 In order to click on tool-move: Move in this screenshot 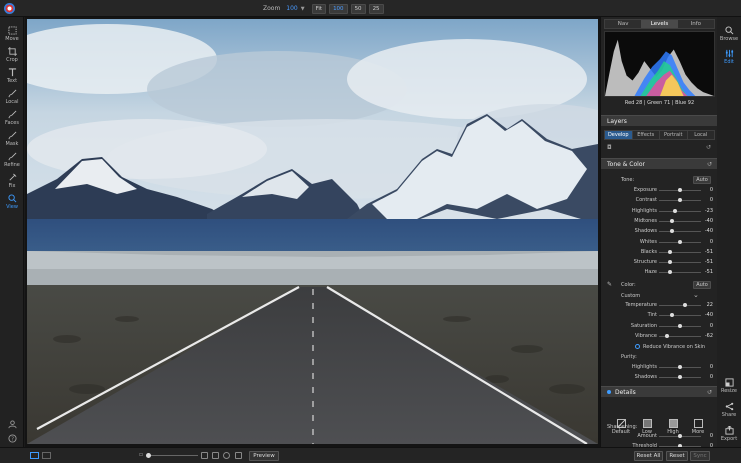, I will do `click(12, 35)`.